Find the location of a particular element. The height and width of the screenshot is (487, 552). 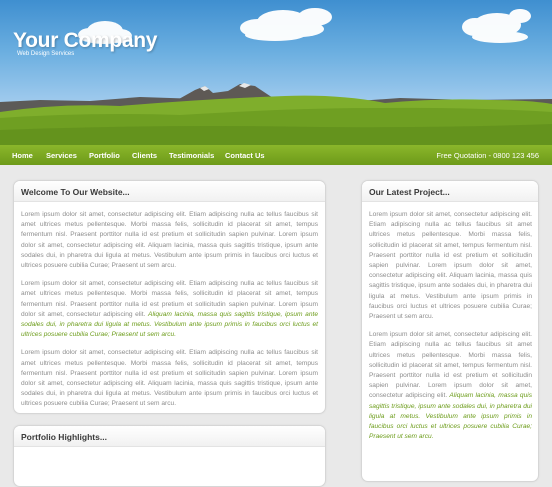

nav-item-portfolio: Portfolio is located at coordinates (104, 155).